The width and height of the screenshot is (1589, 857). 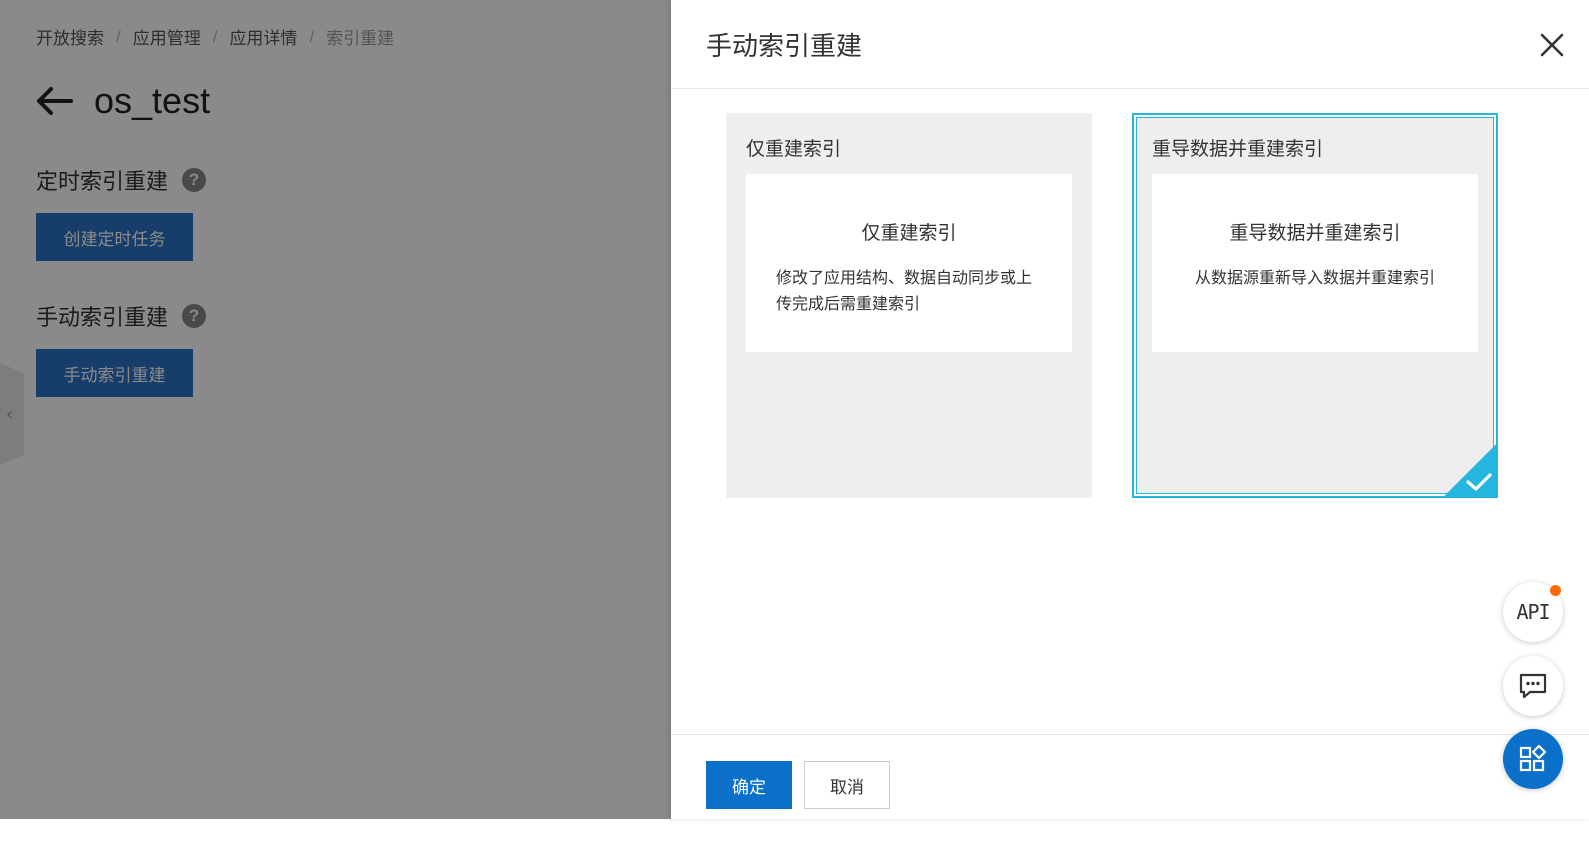 I want to click on option-description: 修改了应用结构、数据自动同步或上传完成后需重建索引, so click(x=904, y=290).